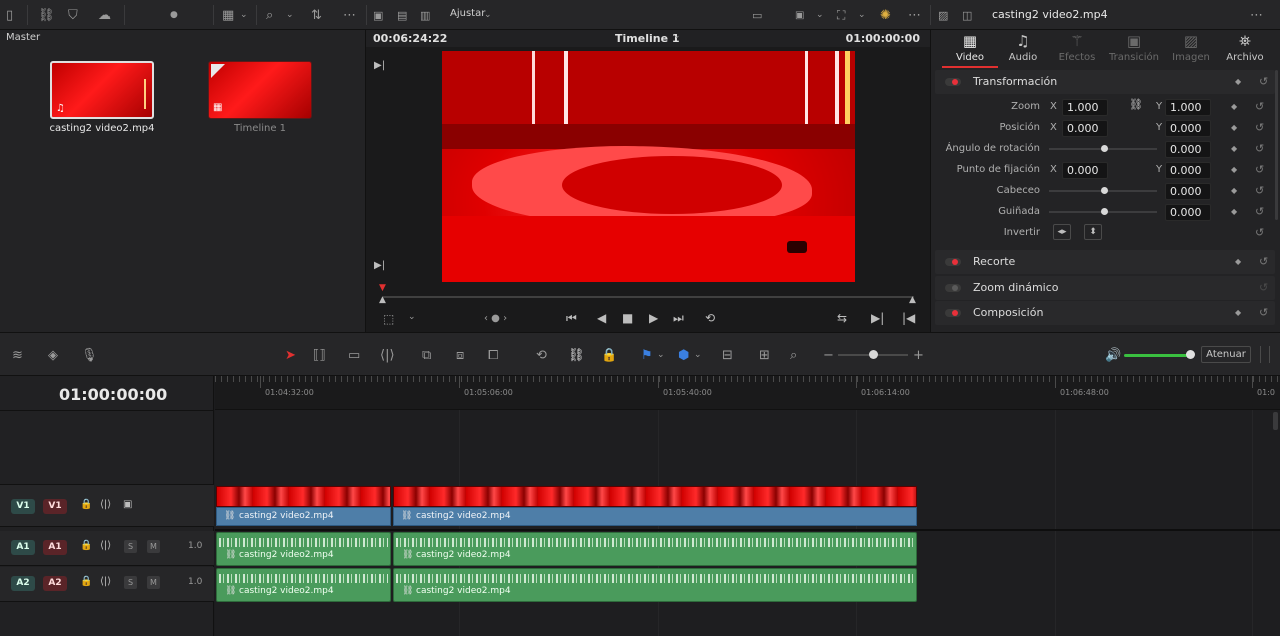 This screenshot has height=636, width=1280. I want to click on replace-clip-icon: ⧠, so click(493, 355).